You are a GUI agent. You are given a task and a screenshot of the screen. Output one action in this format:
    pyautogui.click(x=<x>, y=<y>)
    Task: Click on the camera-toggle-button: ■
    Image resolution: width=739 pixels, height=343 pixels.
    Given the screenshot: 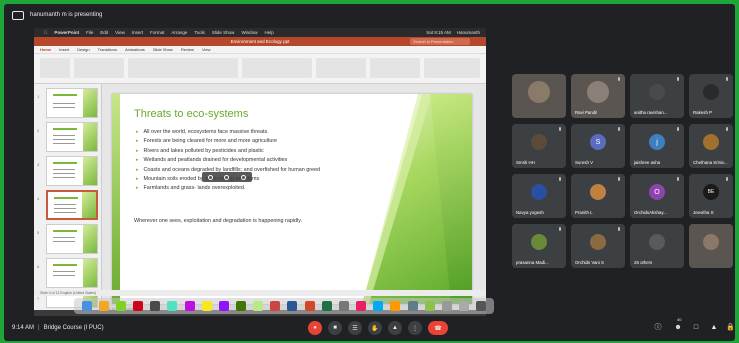 What is the action you would take?
    pyautogui.click(x=335, y=328)
    